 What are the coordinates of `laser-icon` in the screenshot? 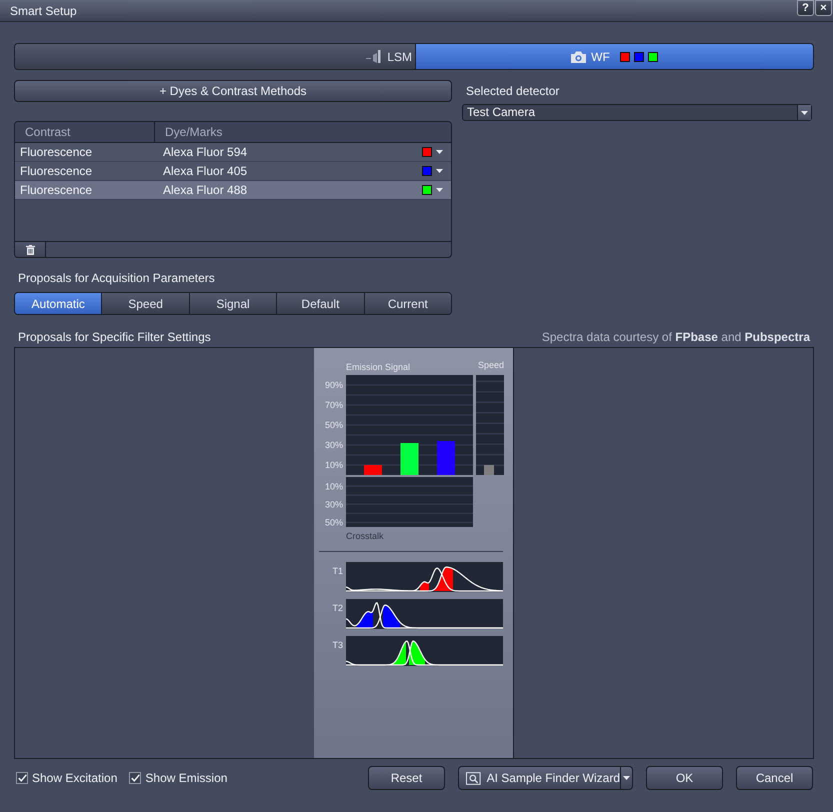 It's located at (374, 56).